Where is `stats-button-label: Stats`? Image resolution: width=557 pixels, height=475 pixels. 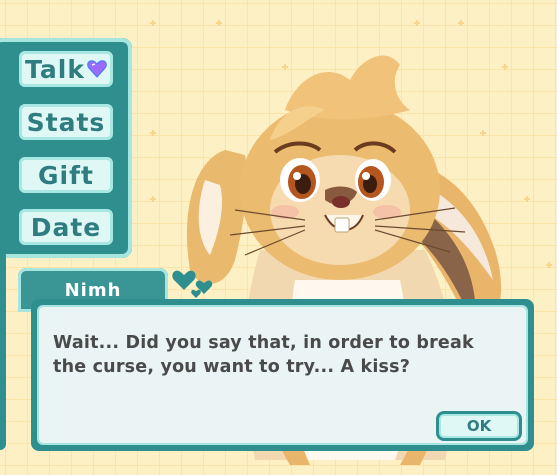 stats-button-label: Stats is located at coordinates (66, 122).